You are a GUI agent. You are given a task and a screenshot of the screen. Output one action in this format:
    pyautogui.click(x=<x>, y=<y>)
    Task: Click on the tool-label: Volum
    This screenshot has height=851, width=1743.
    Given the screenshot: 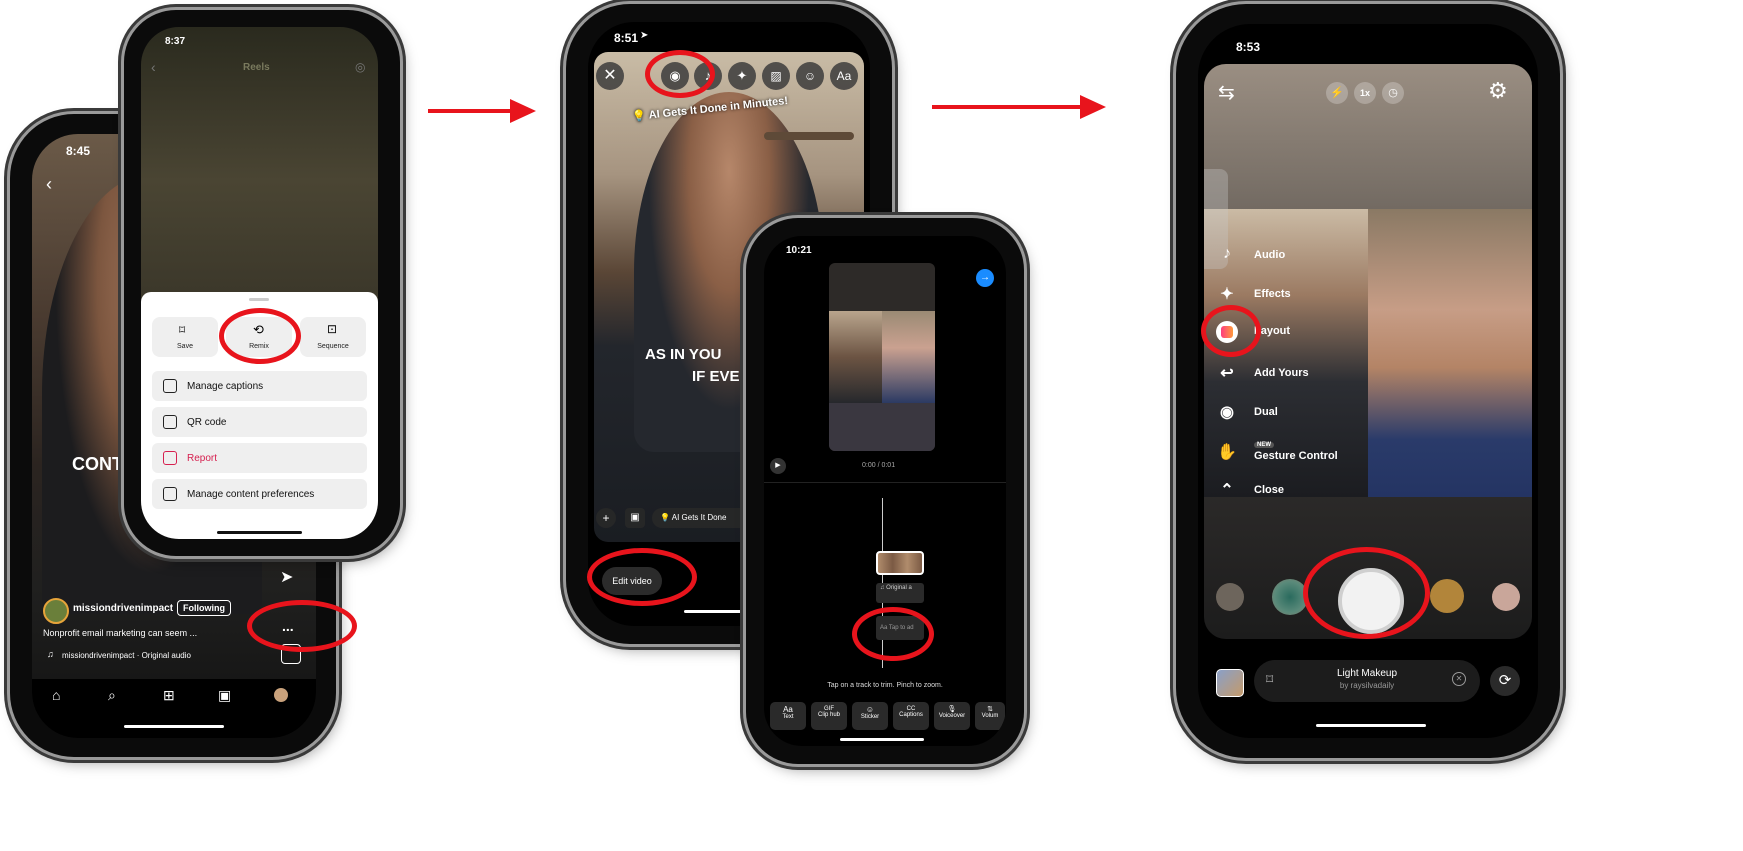 What is the action you would take?
    pyautogui.click(x=990, y=716)
    